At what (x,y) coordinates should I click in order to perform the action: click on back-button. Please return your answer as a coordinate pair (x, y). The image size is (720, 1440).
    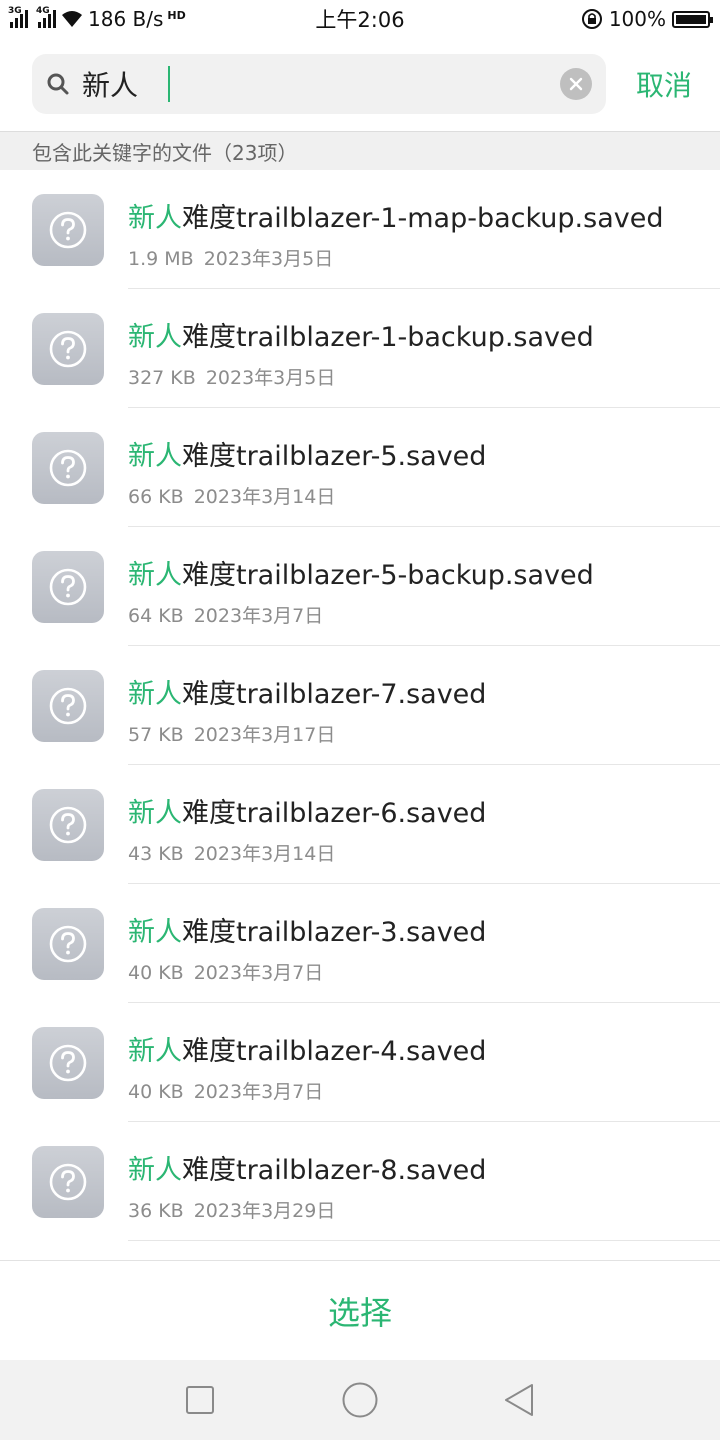
    Looking at the image, I should click on (520, 1400).